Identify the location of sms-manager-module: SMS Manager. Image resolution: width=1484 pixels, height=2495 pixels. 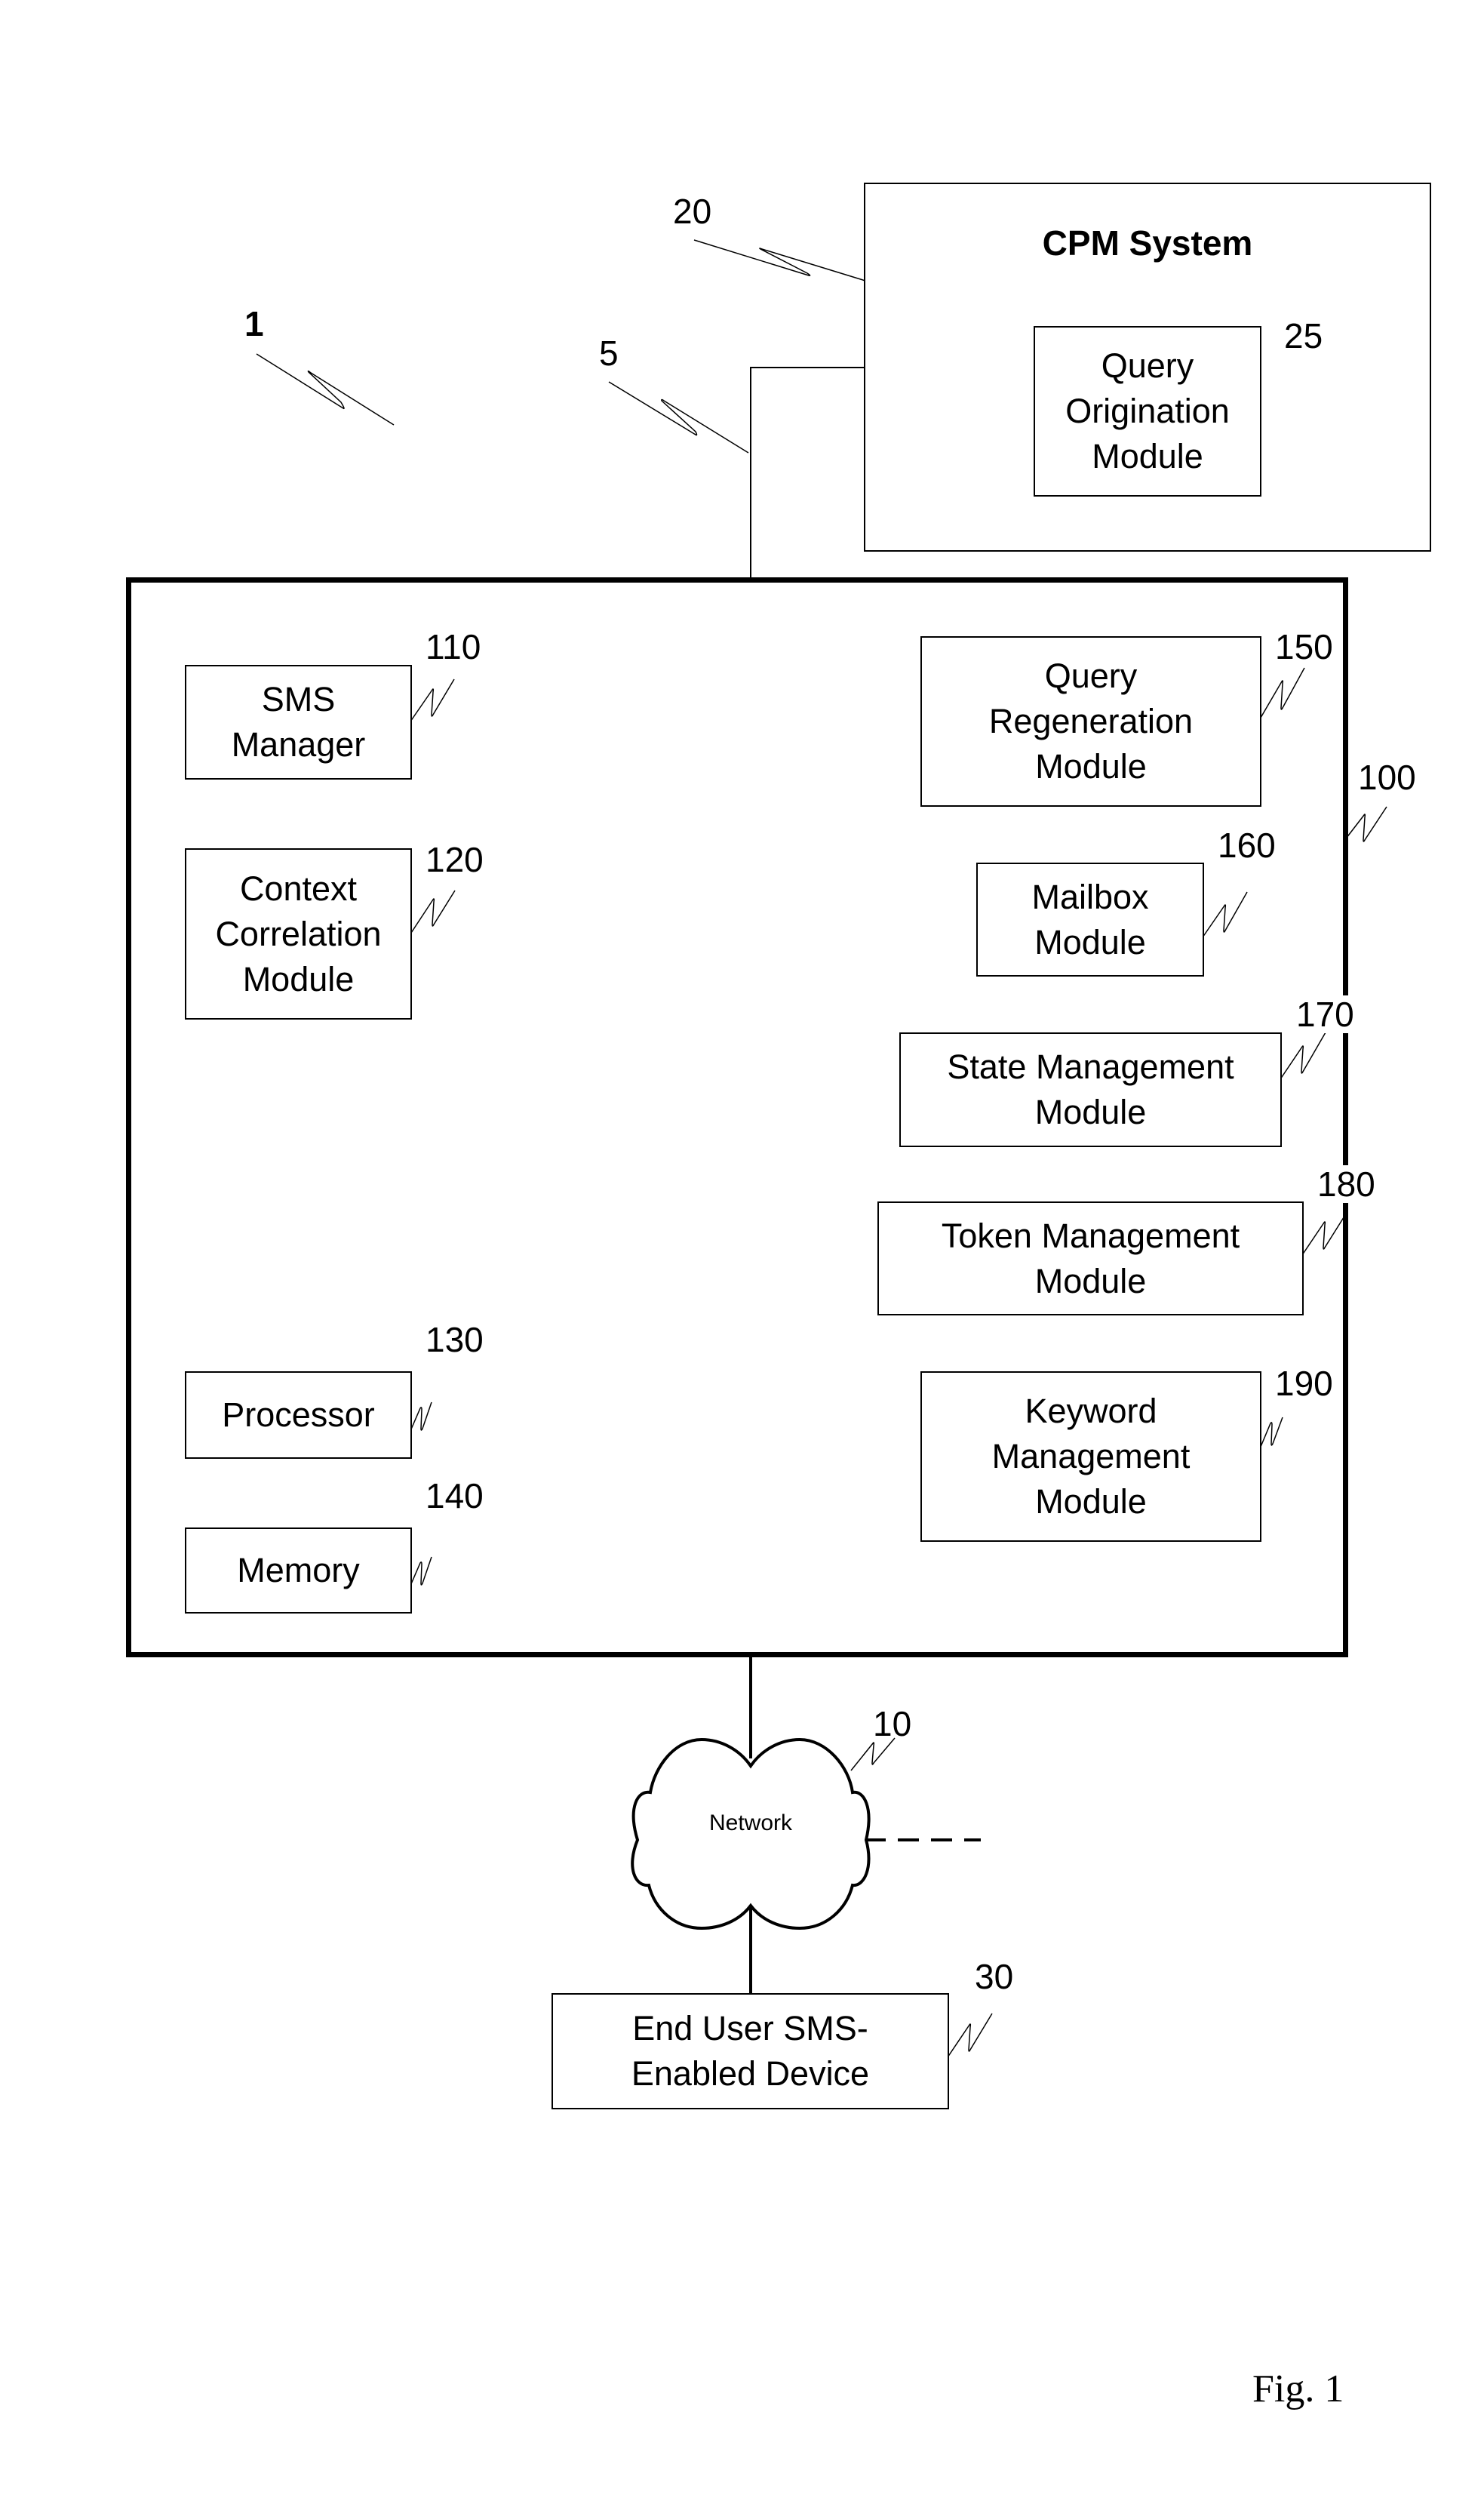
(298, 722).